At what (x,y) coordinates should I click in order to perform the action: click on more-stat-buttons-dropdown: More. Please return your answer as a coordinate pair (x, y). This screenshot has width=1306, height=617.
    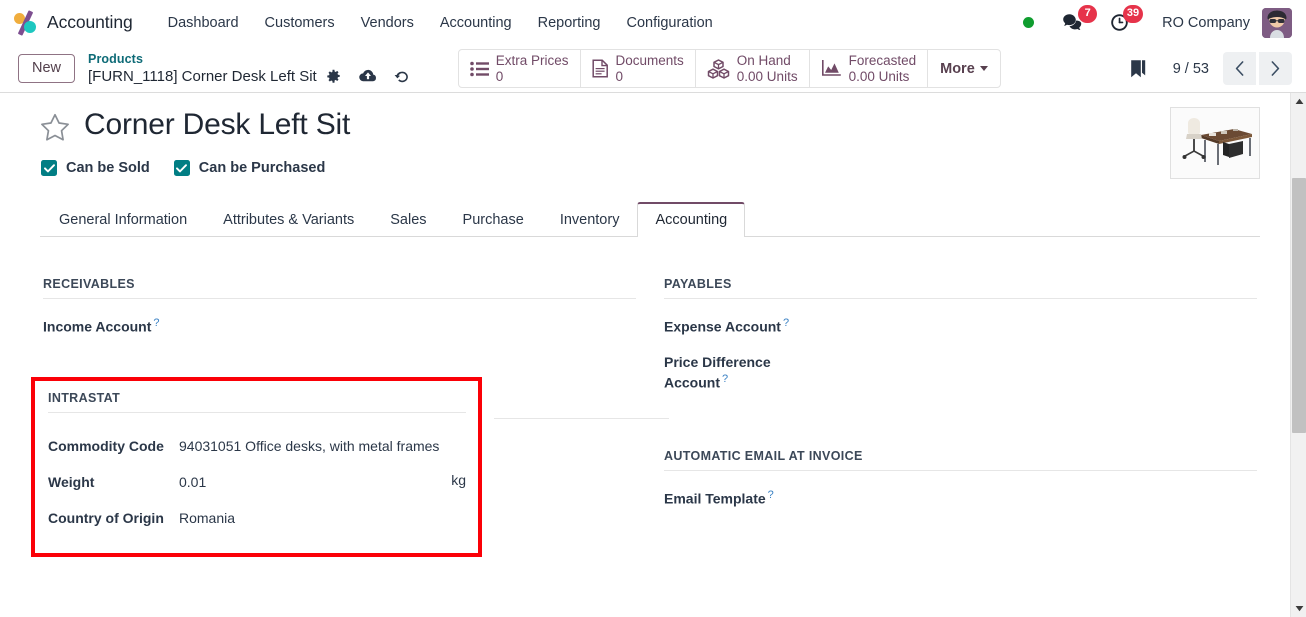
    Looking at the image, I should click on (964, 68).